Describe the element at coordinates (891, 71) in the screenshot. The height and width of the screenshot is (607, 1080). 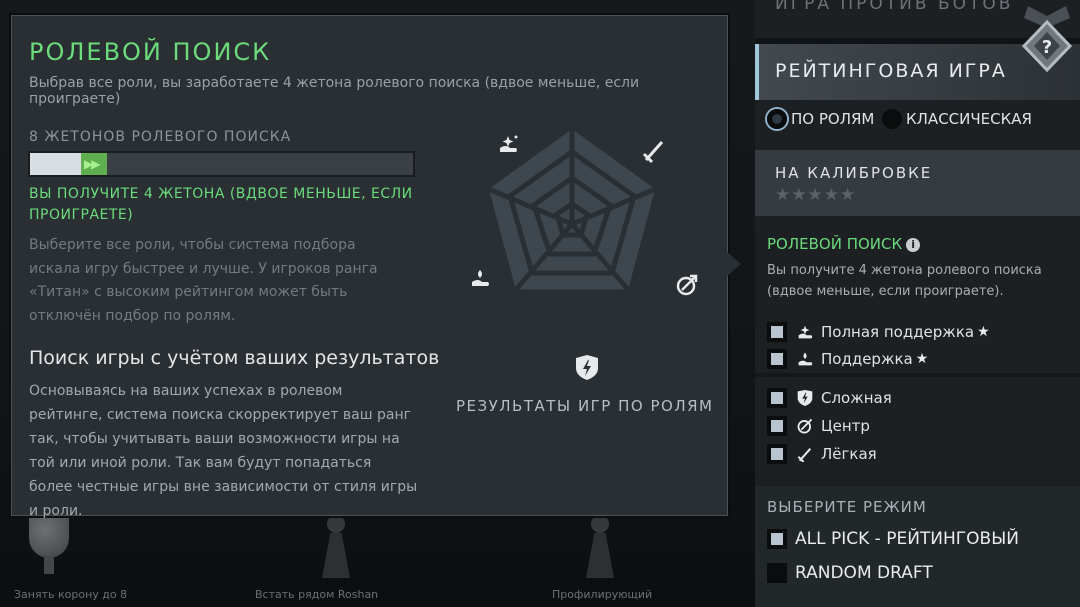
I see `ranked-title: РЕЙТИНГОВАЯ ИГРА` at that location.